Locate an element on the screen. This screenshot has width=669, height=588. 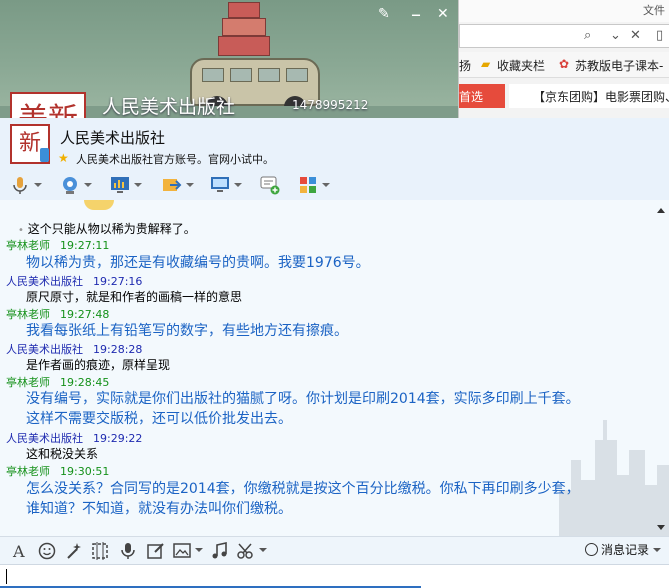
message-text: 原尺原寸，就是和作者的画稿一样的意思 is located at coordinates (134, 297).